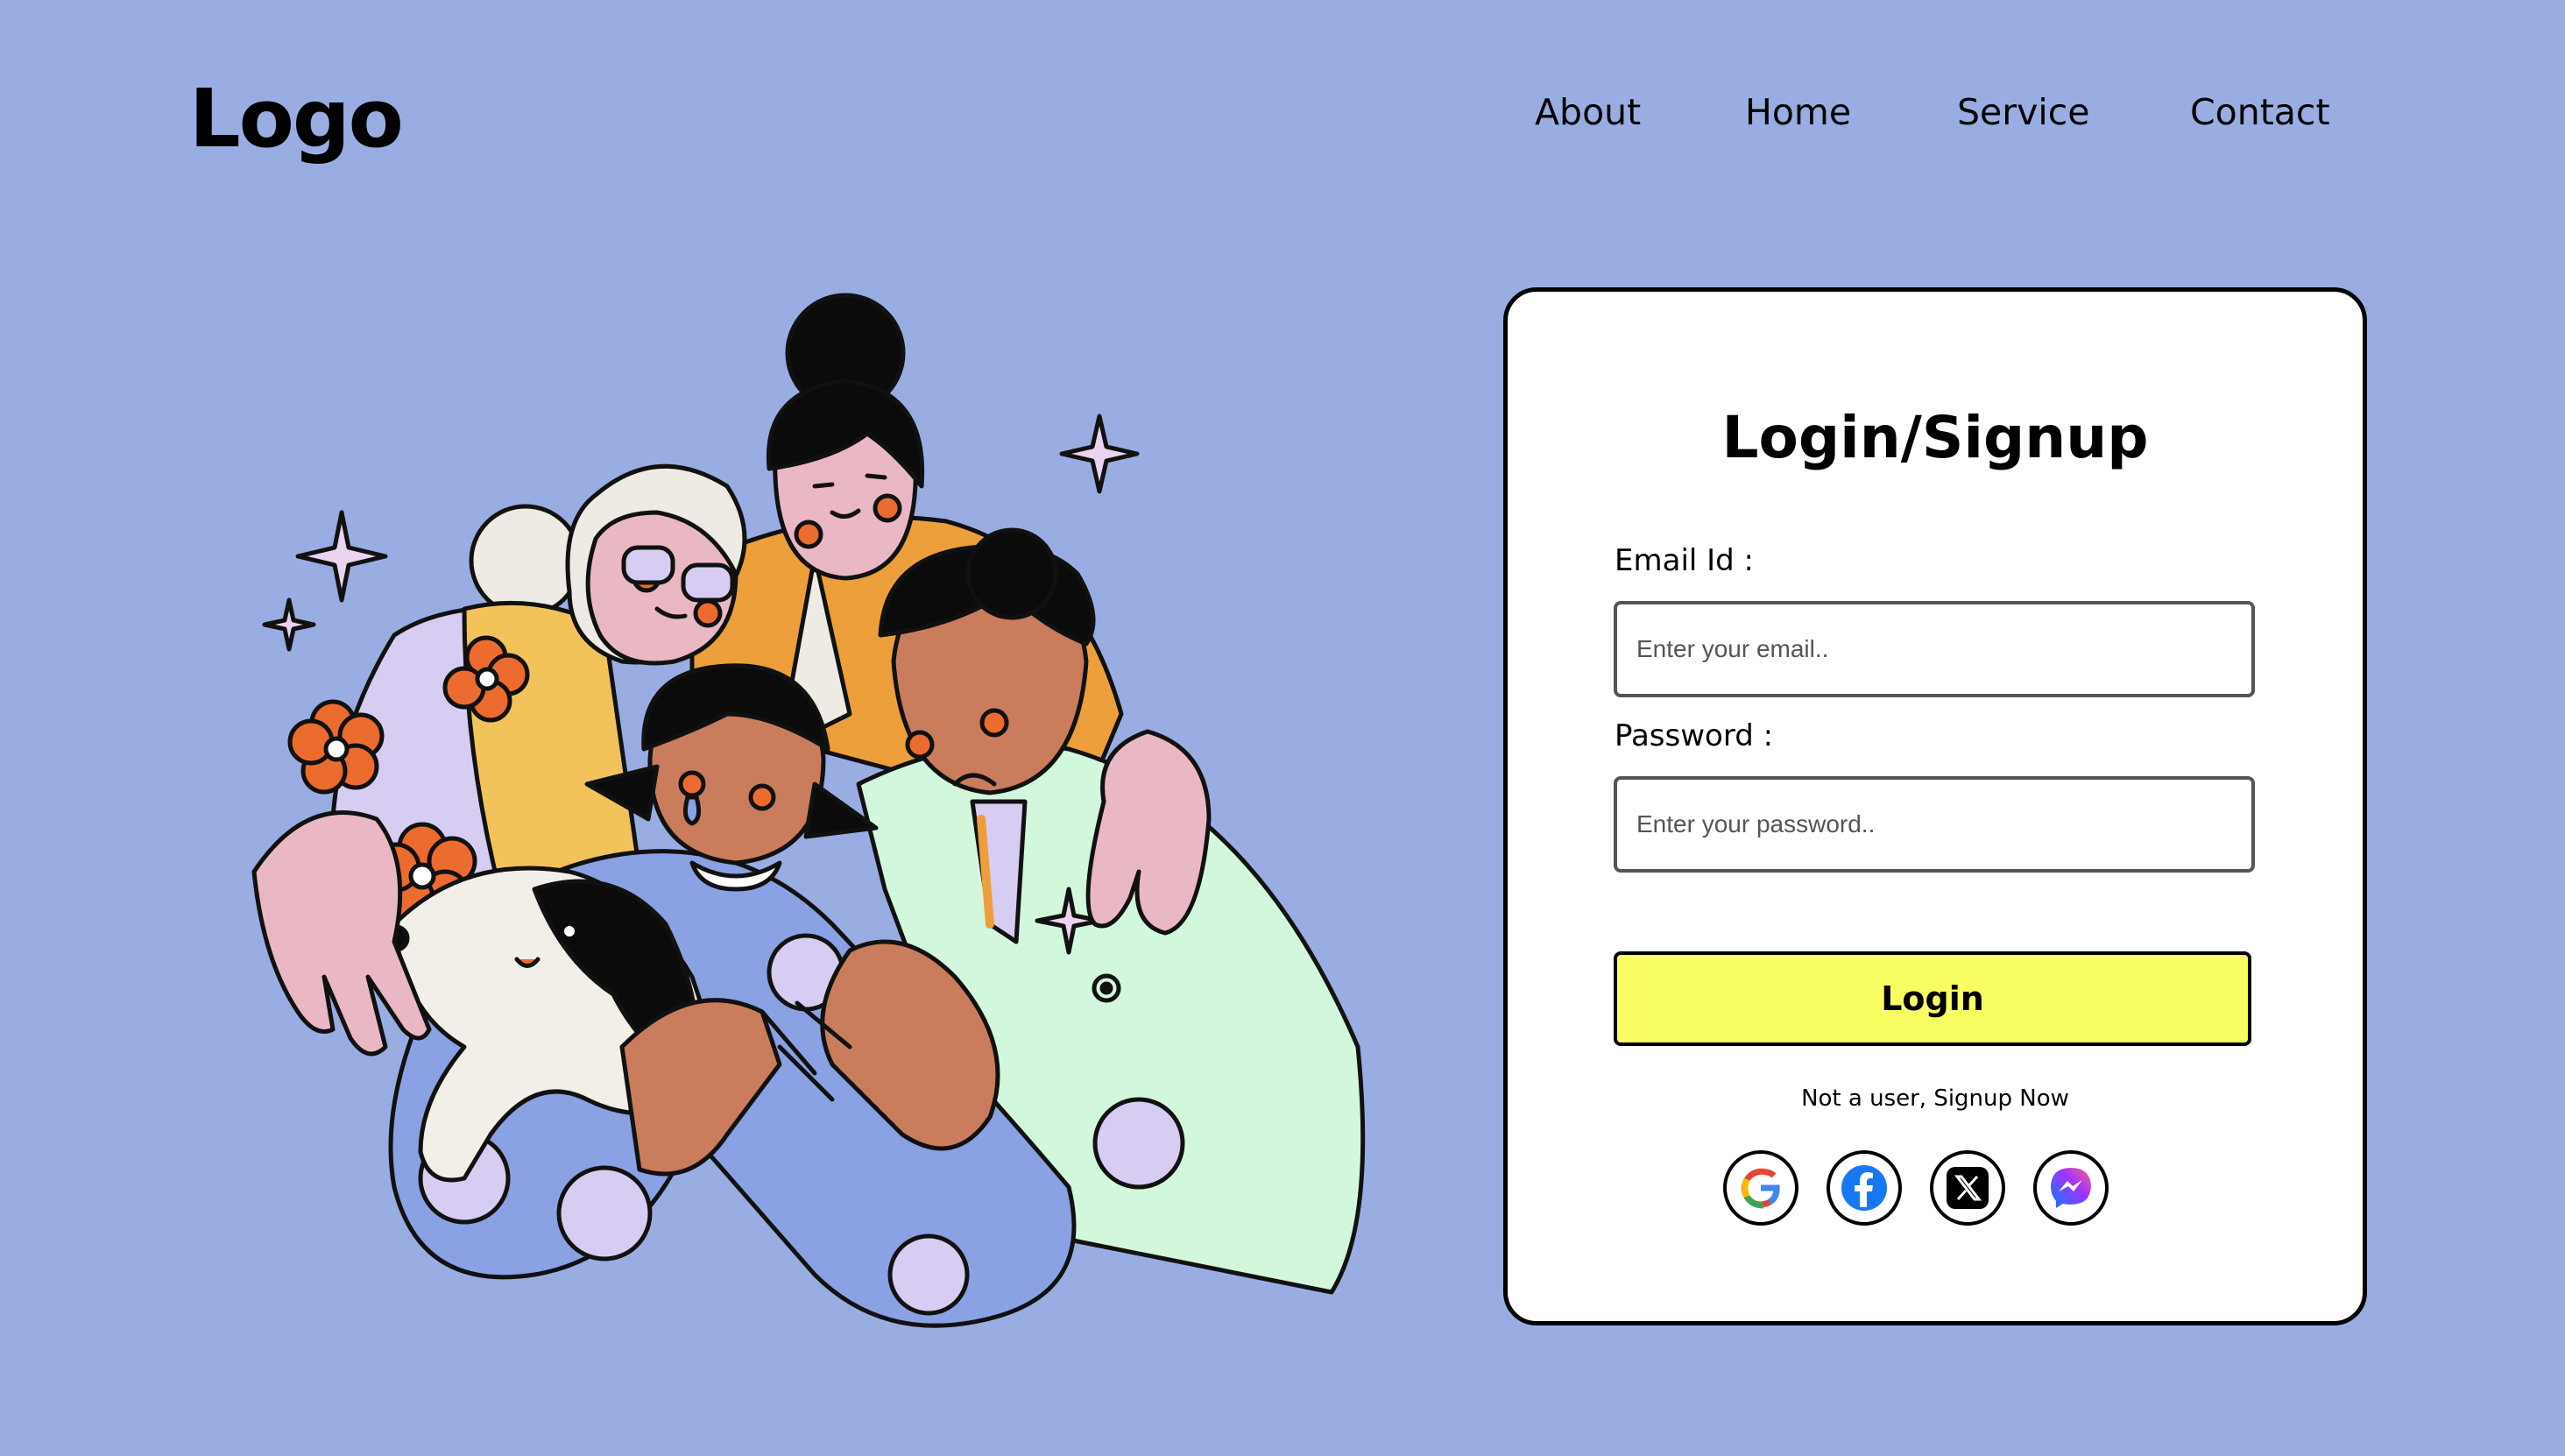 This screenshot has width=2565, height=1456. I want to click on email-input, so click(1934, 649).